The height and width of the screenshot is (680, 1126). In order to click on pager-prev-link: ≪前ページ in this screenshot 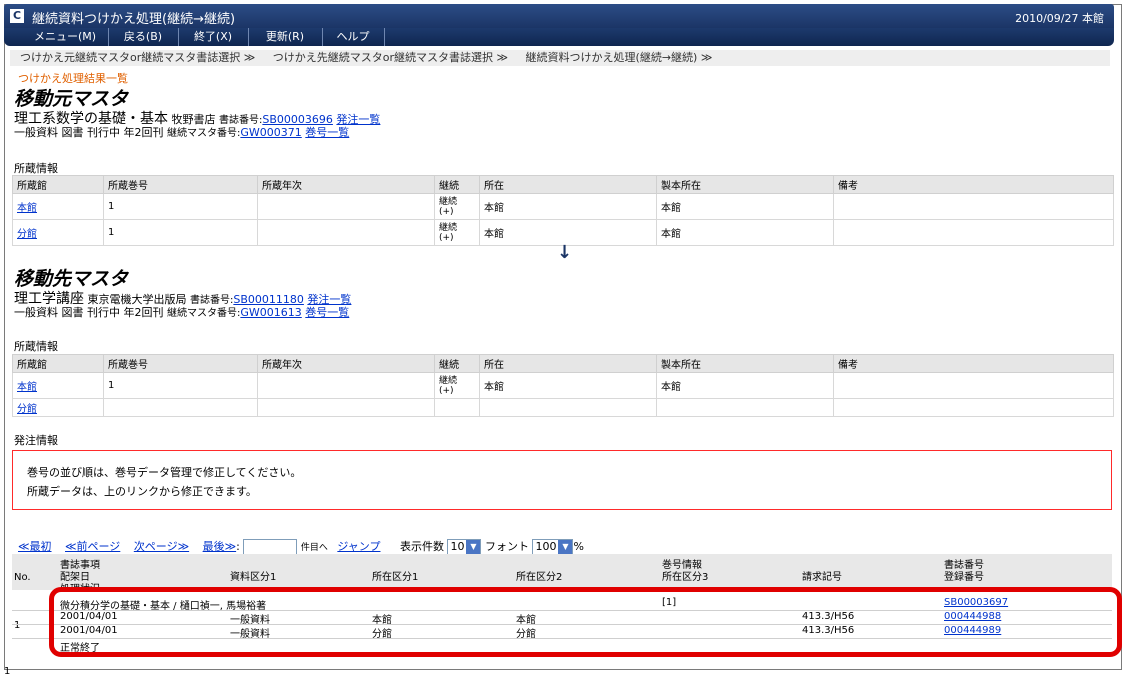, I will do `click(92, 546)`.